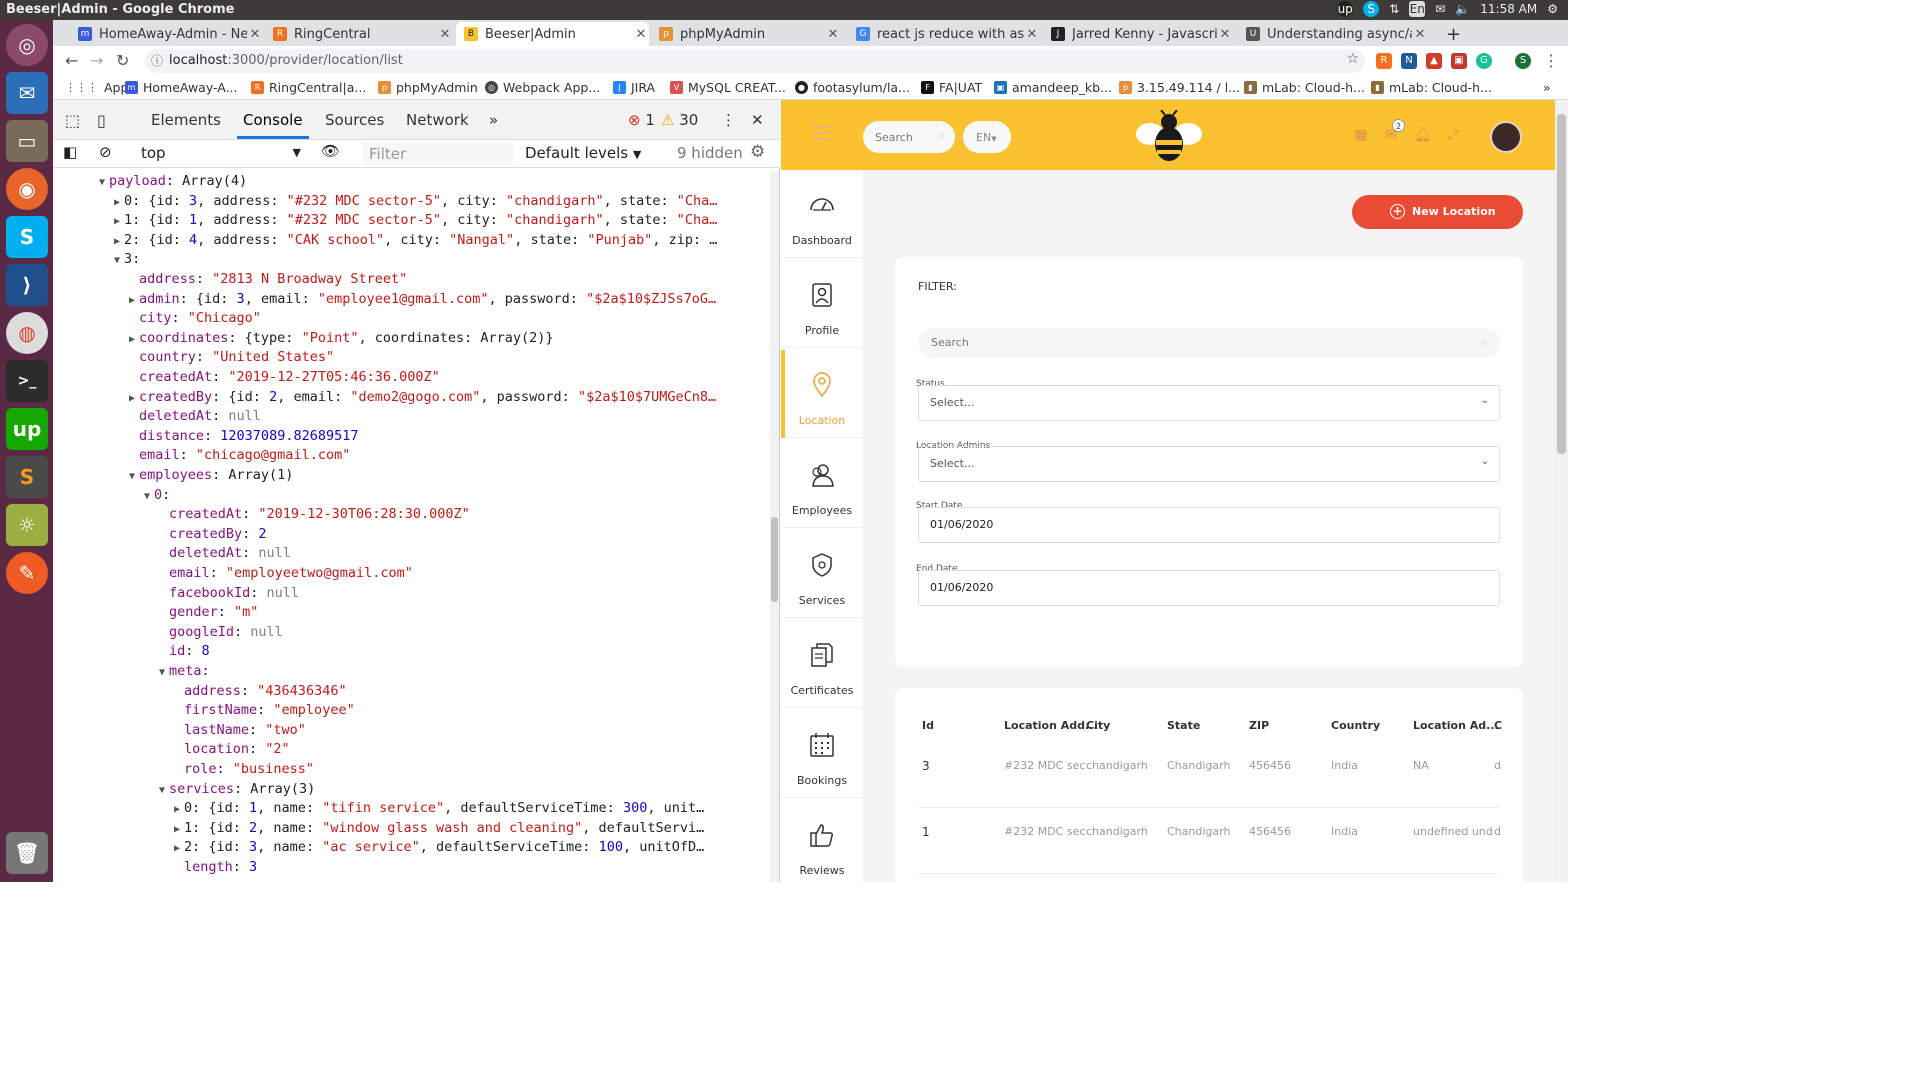  What do you see at coordinates (822, 664) in the screenshot?
I see `nav-certificates: Certificates` at bounding box center [822, 664].